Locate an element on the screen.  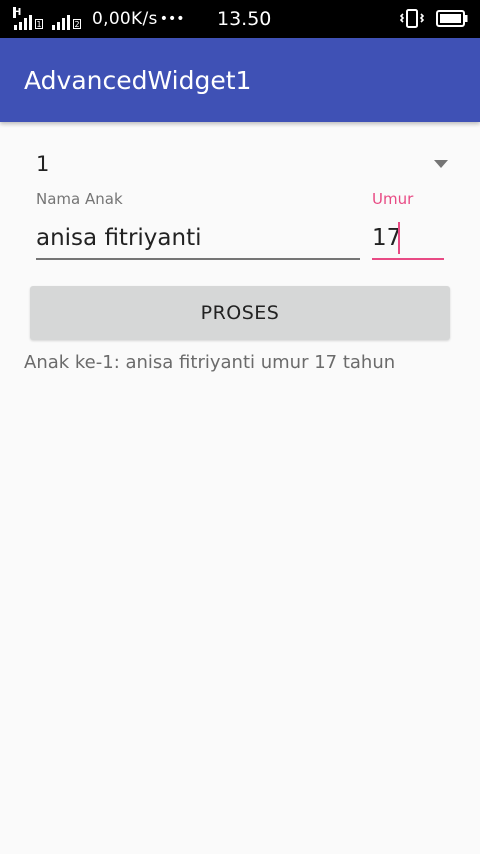
child-number-spinner: 1 is located at coordinates (243, 166).